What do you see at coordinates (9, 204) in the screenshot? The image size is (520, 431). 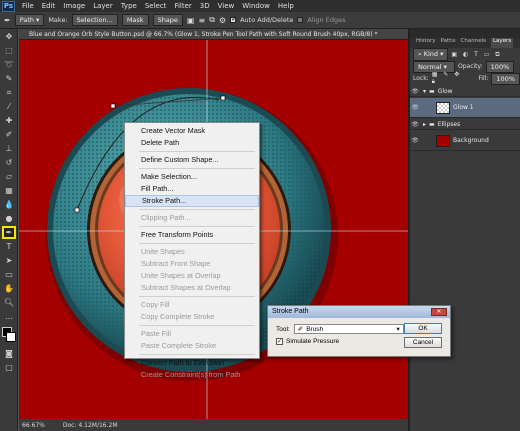 I see `blur-tool-icon: 💧` at bounding box center [9, 204].